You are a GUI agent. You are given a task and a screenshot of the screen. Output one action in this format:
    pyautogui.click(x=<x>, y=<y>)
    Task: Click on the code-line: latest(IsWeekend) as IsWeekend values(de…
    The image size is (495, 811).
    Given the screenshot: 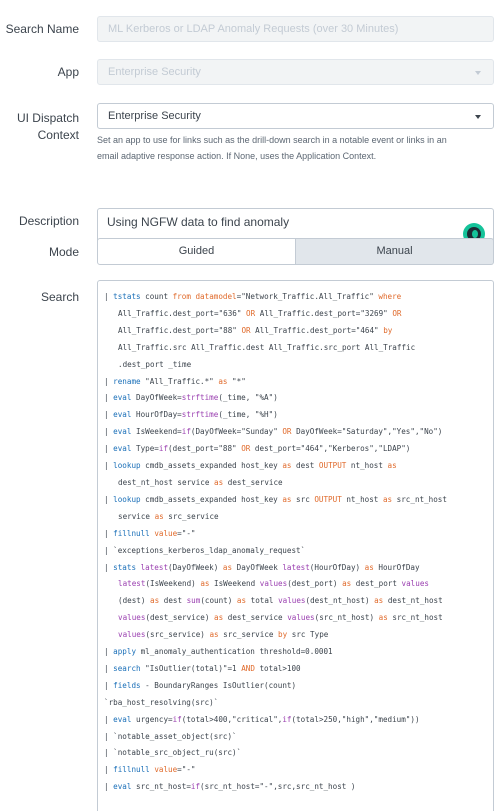 What is the action you would take?
    pyautogui.click(x=296, y=584)
    